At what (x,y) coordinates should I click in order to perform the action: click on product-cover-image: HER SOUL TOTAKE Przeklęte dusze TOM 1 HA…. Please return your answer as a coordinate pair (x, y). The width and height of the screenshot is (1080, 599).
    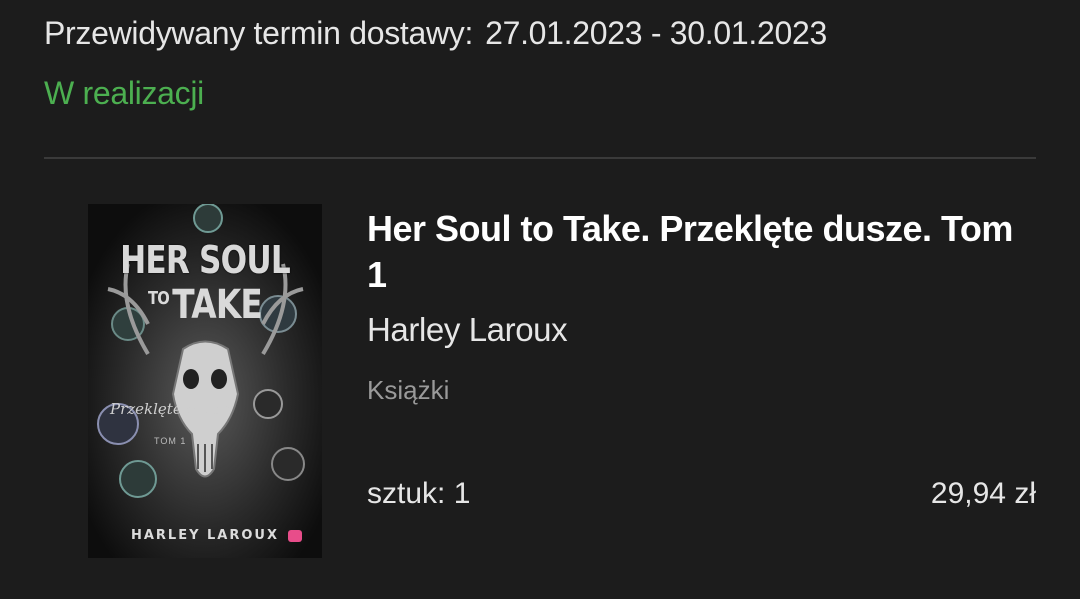
    Looking at the image, I should click on (205, 381).